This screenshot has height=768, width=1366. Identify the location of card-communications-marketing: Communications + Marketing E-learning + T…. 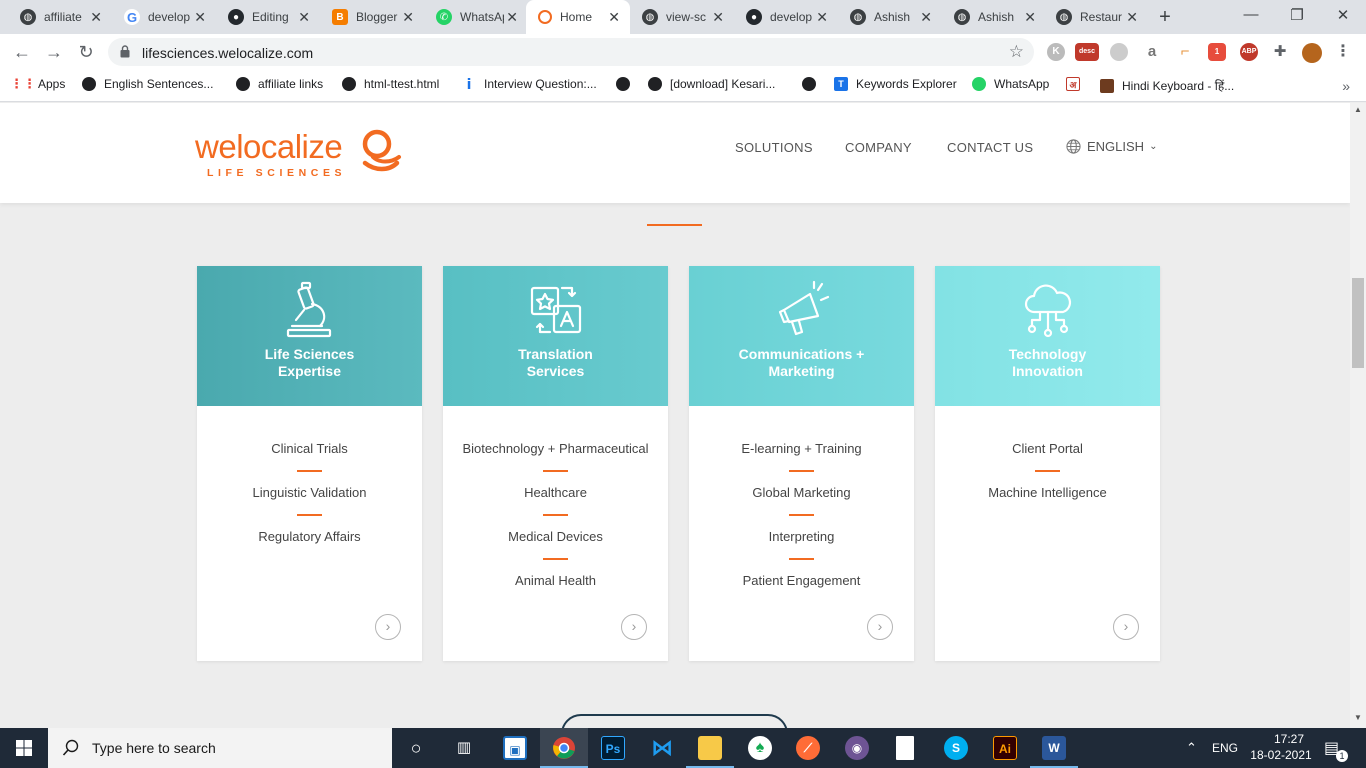
(801, 463).